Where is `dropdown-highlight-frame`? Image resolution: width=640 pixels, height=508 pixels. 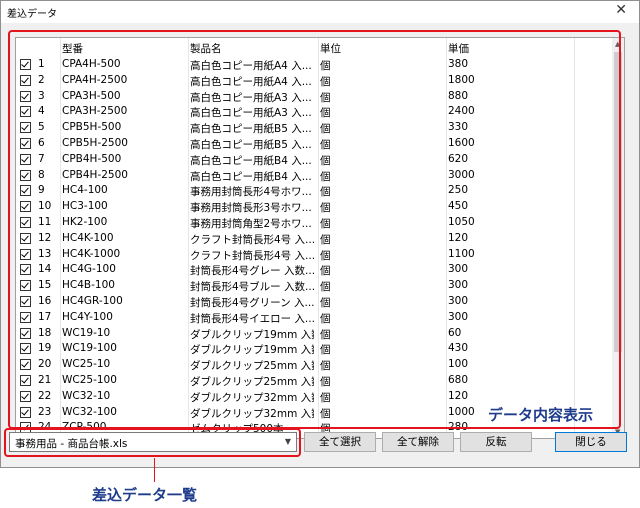
dropdown-highlight-frame is located at coordinates (152, 442).